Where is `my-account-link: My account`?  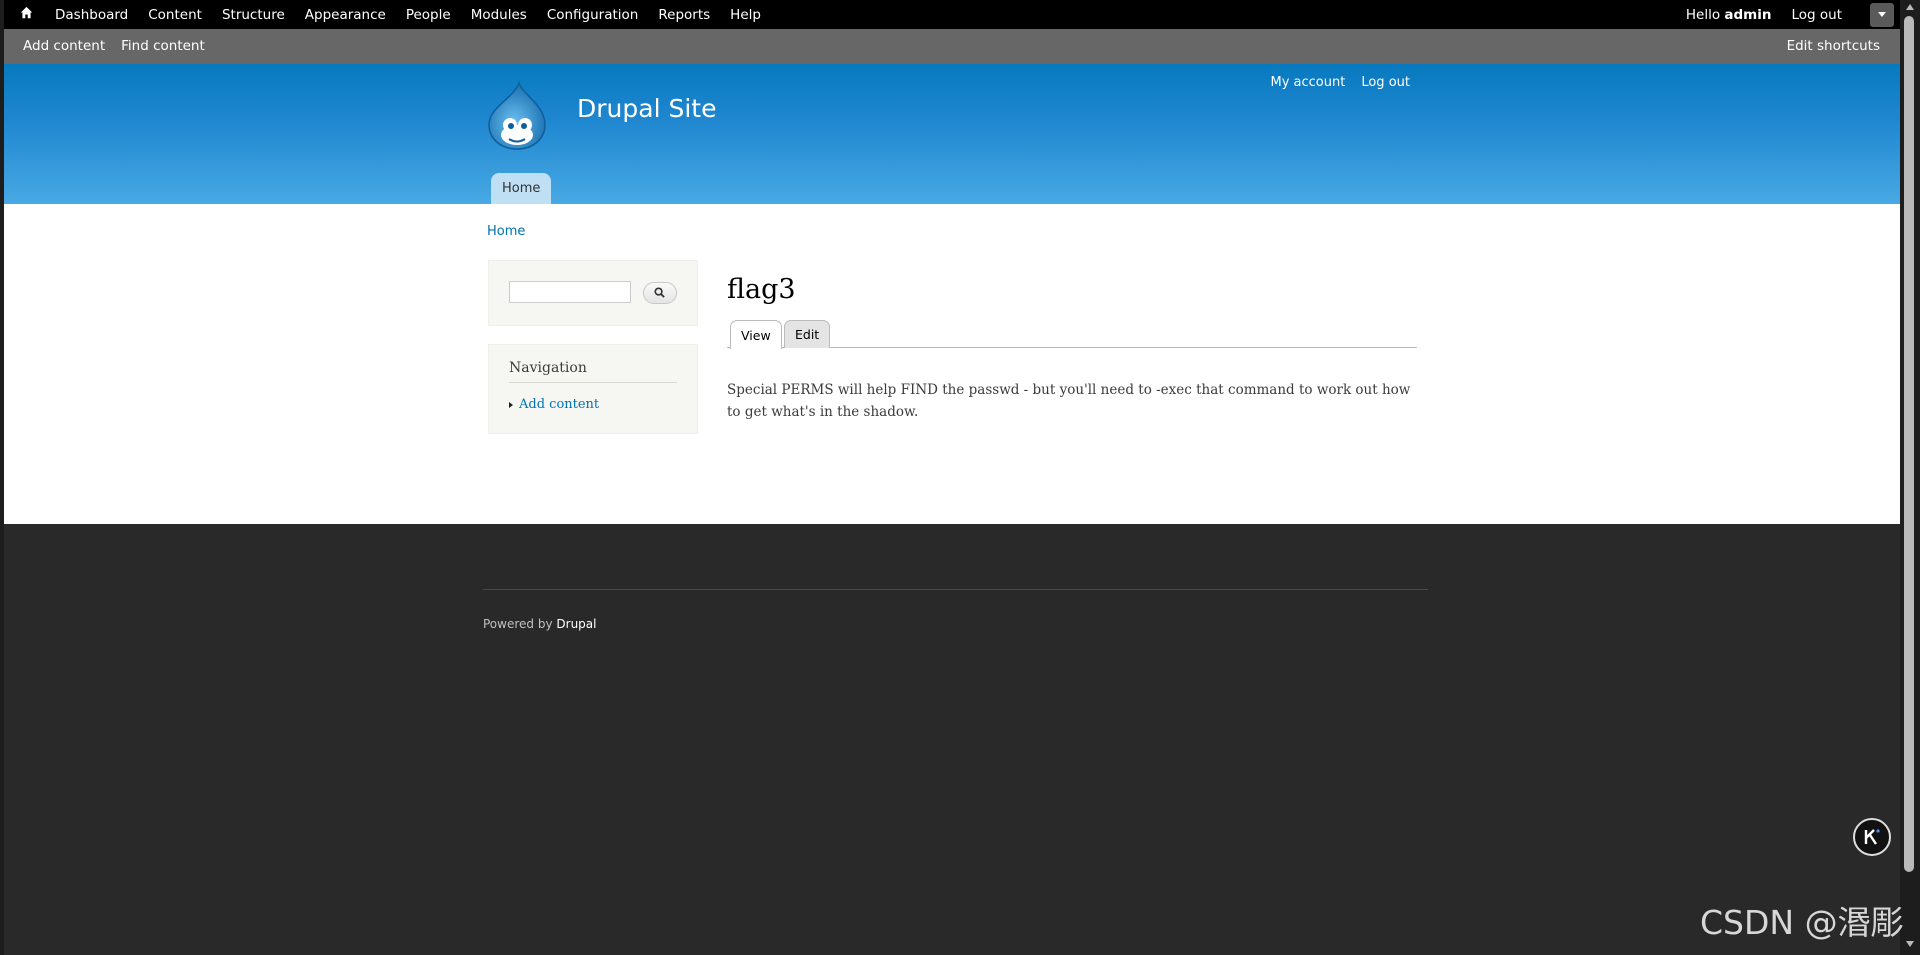
my-account-link: My account is located at coordinates (1308, 82).